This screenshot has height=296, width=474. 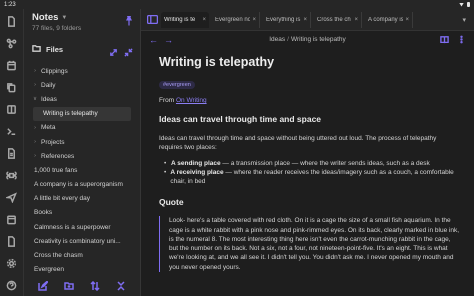 What do you see at coordinates (114, 50) in the screenshot?
I see `swap-icon` at bounding box center [114, 50].